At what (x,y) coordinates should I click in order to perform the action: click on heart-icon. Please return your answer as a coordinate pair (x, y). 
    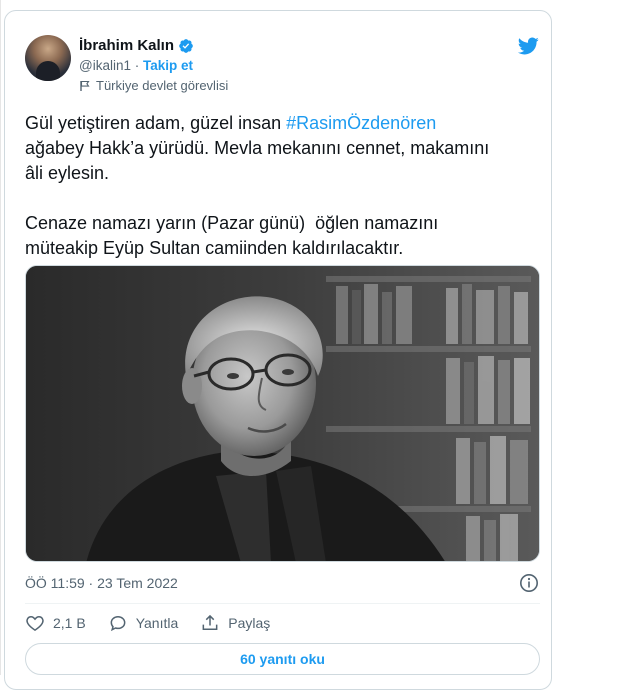
    Looking at the image, I should click on (35, 623).